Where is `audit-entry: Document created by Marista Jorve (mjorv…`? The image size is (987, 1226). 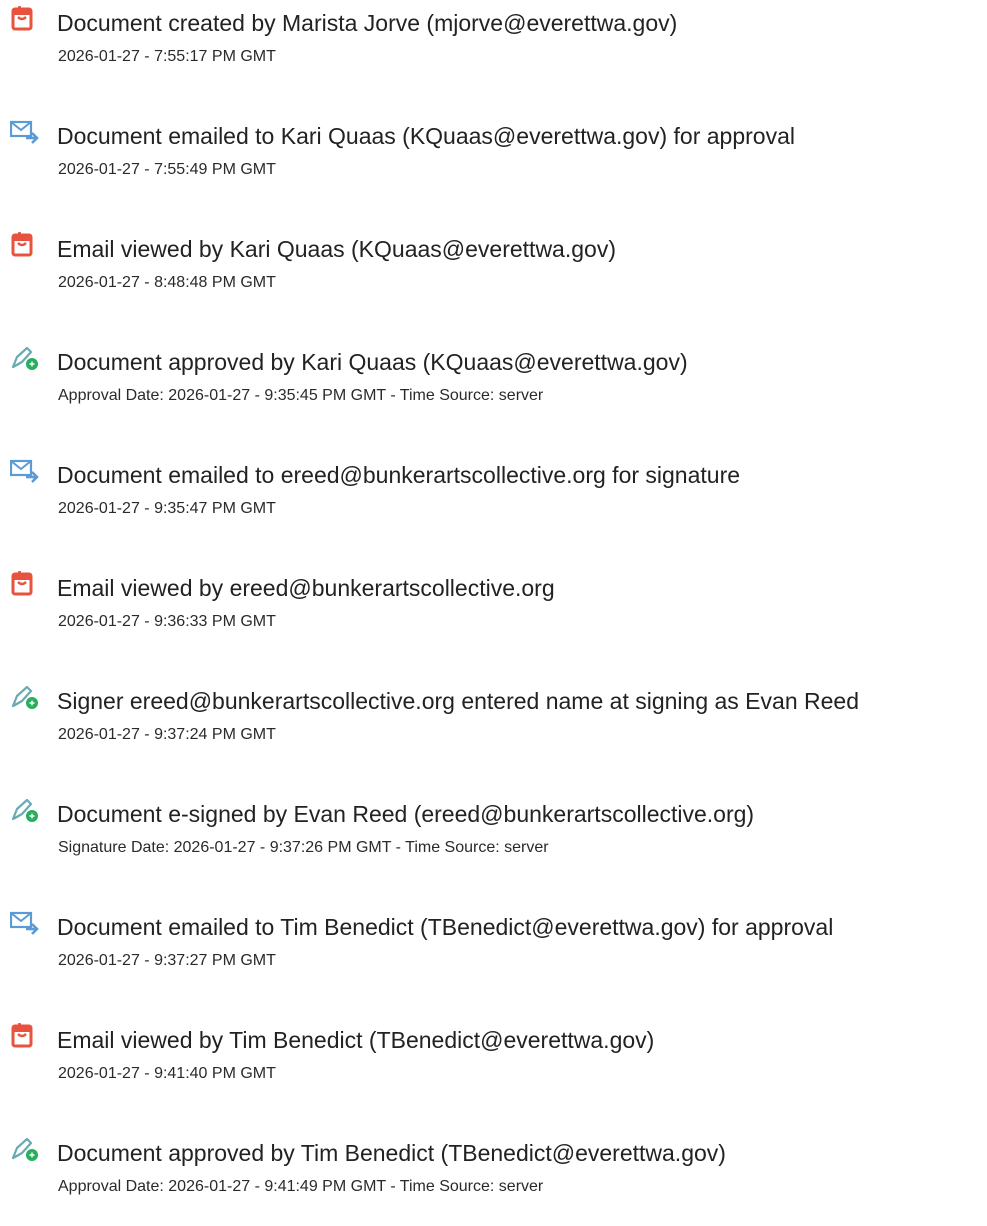 audit-entry: Document created by Marista Jorve (mjorv… is located at coordinates (493, 40).